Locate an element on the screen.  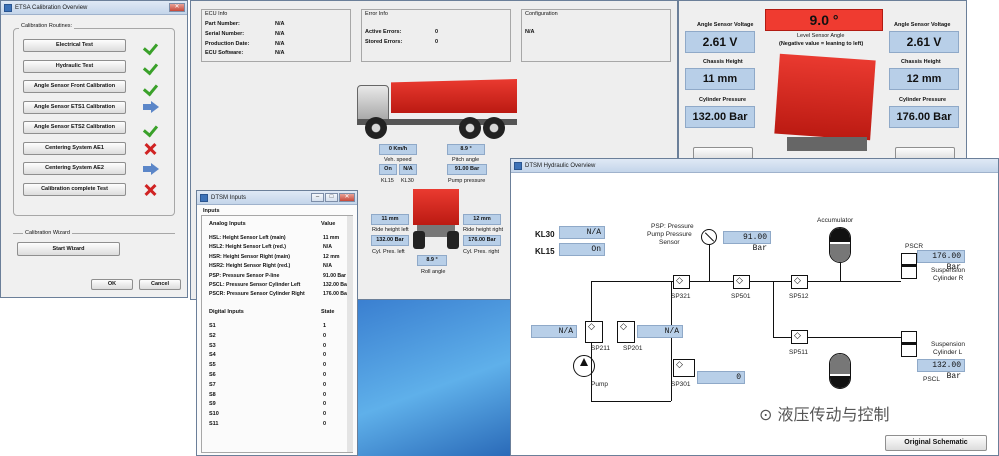
sp511-valve-icon is located at coordinates (799, 337).